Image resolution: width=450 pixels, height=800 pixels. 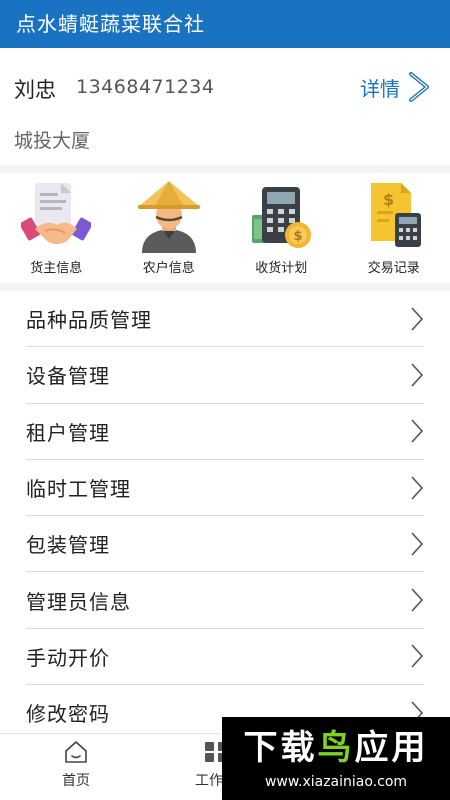 What do you see at coordinates (168, 268) in the screenshot?
I see `quick-action-label: 农户信息` at bounding box center [168, 268].